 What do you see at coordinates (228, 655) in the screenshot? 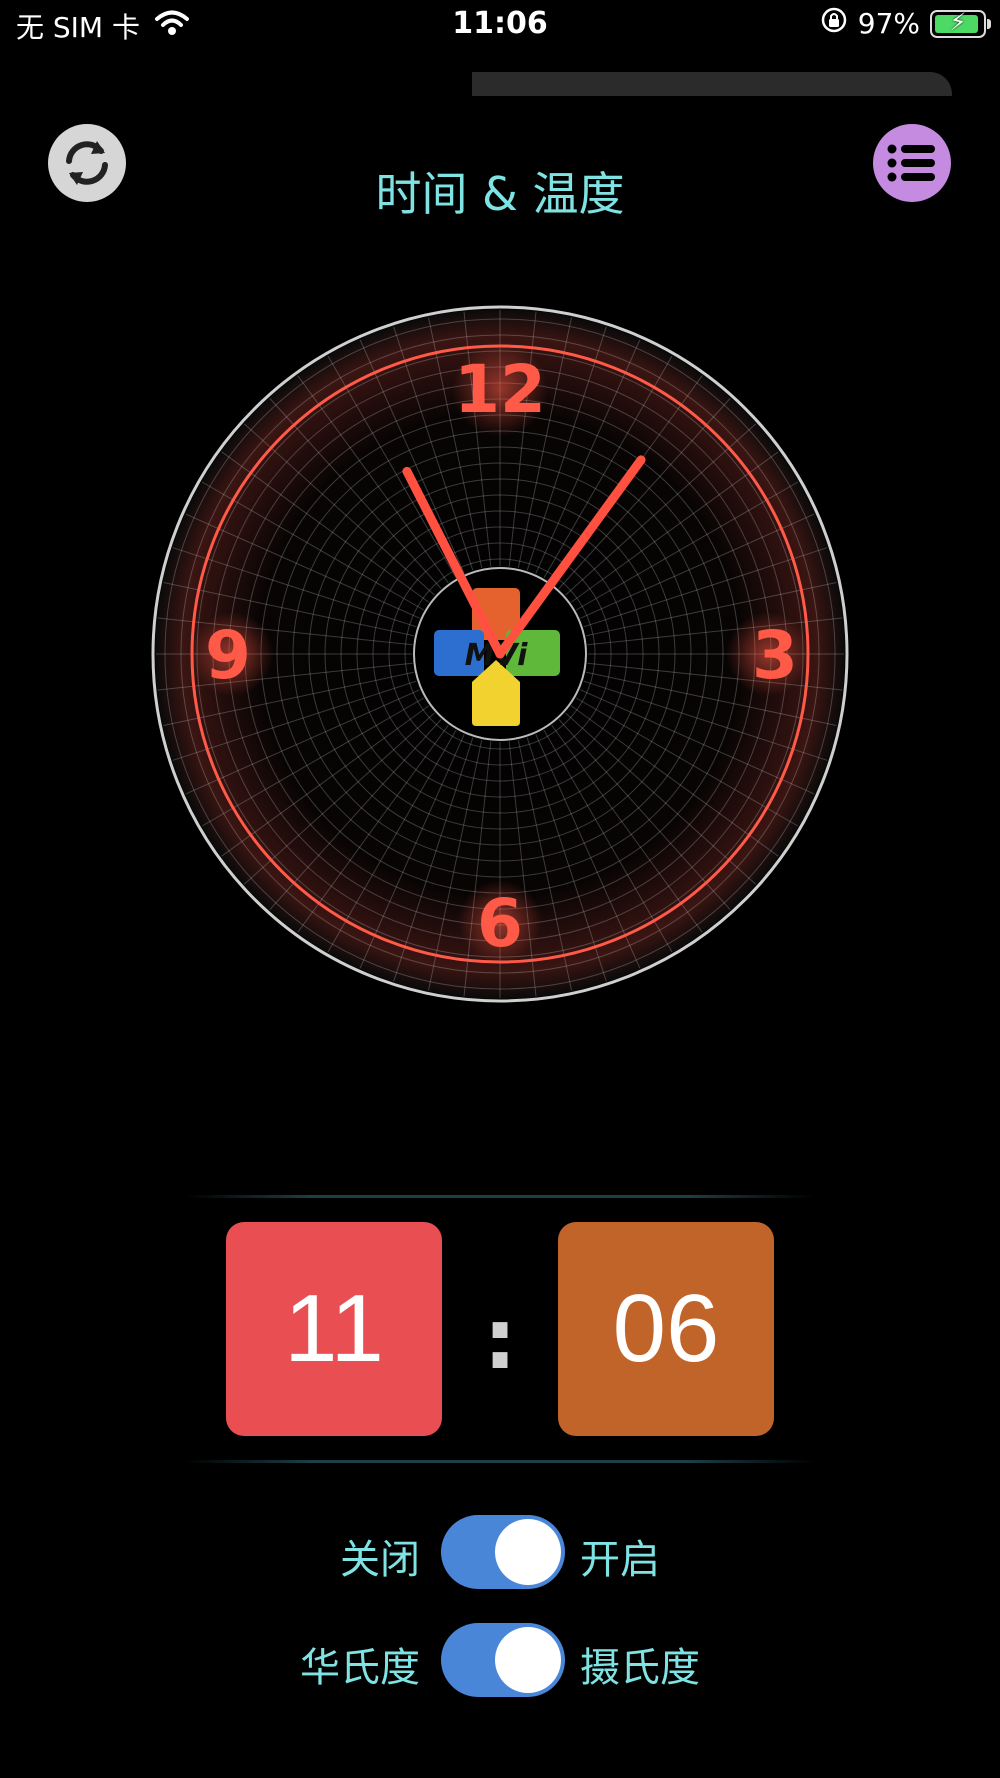
I see `numeral-9: 9` at bounding box center [228, 655].